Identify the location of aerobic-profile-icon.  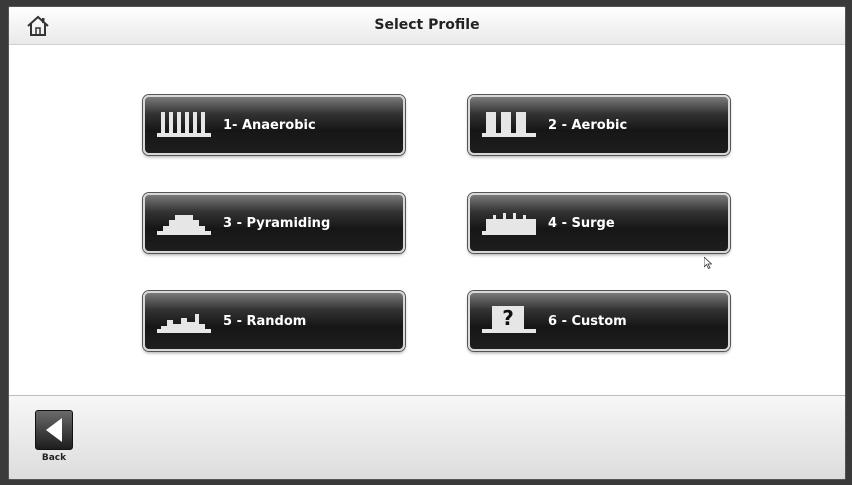
(509, 124).